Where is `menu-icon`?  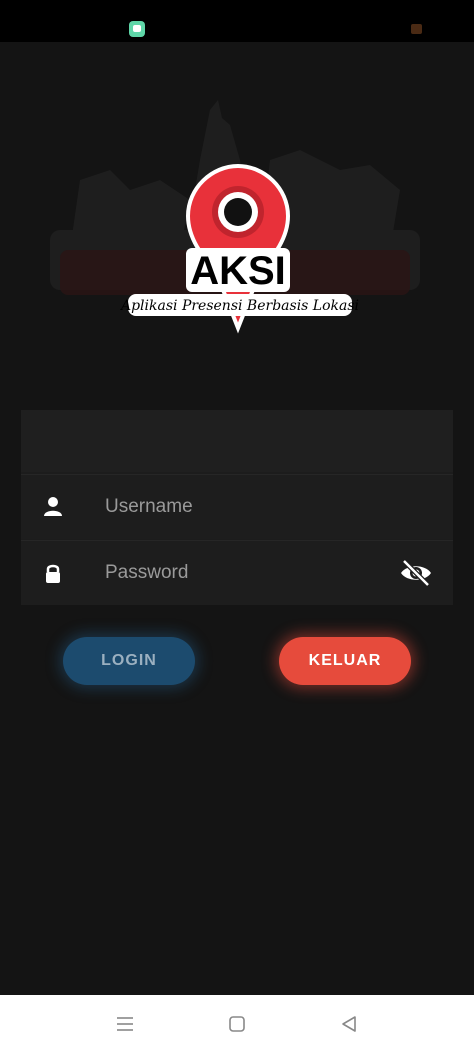
menu-icon is located at coordinates (125, 1024).